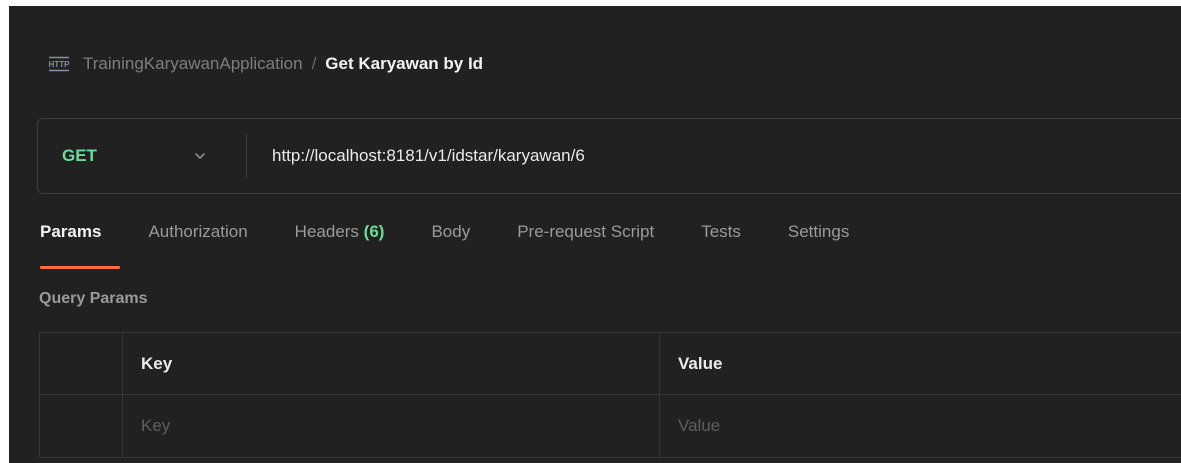 Image resolution: width=1181 pixels, height=463 pixels. Describe the element at coordinates (451, 231) in the screenshot. I see `tab-body-label: Body` at that location.